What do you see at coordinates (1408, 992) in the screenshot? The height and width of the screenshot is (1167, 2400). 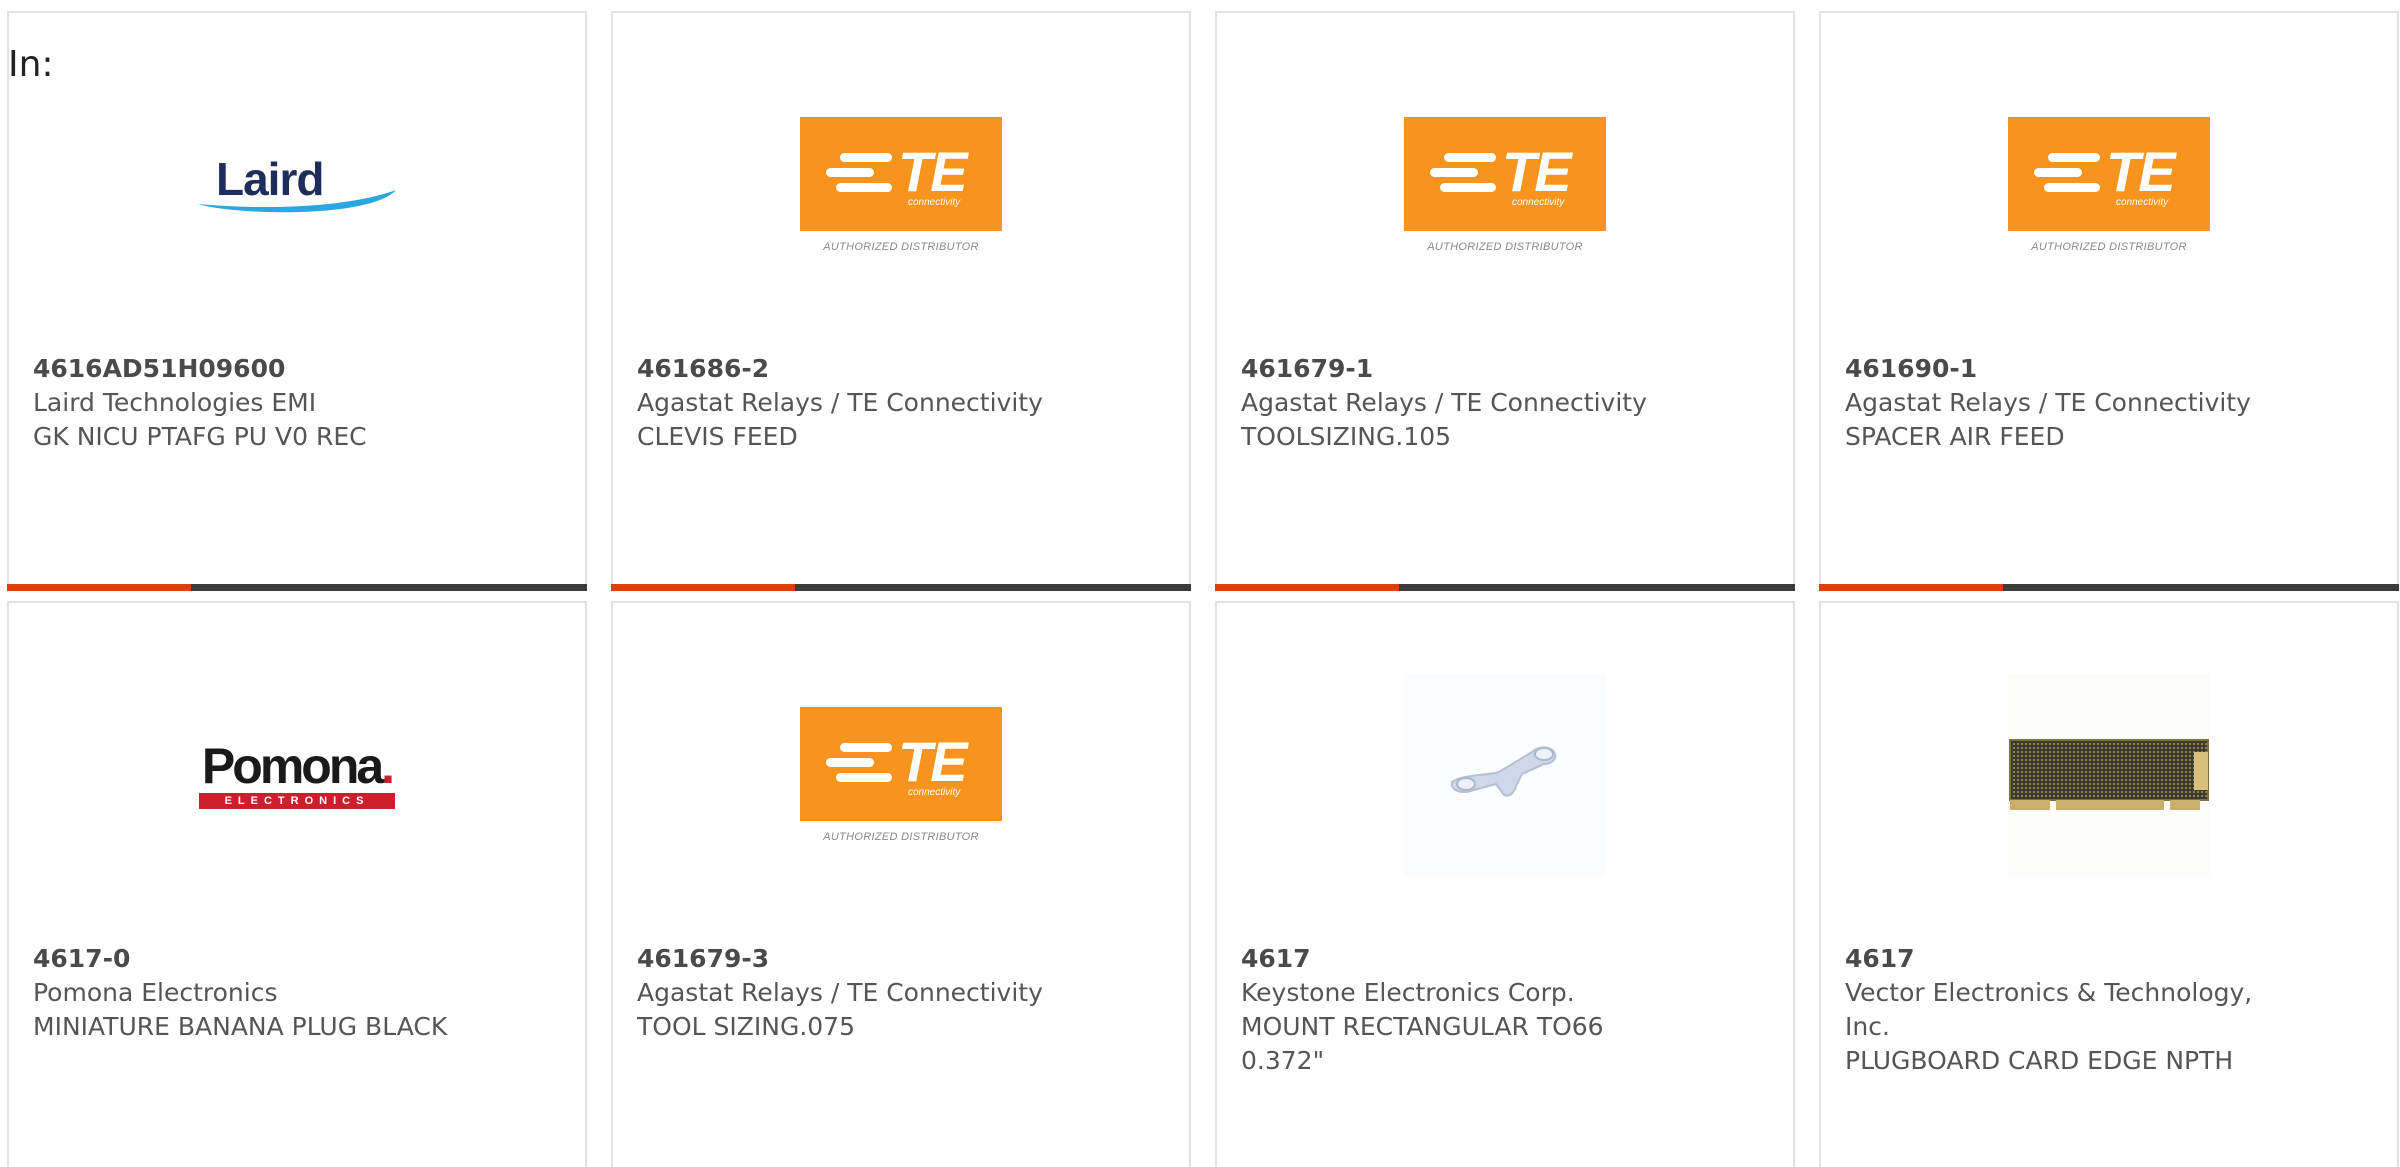 I see `manufacturer-name: Keystone Electronics Corp.` at bounding box center [1408, 992].